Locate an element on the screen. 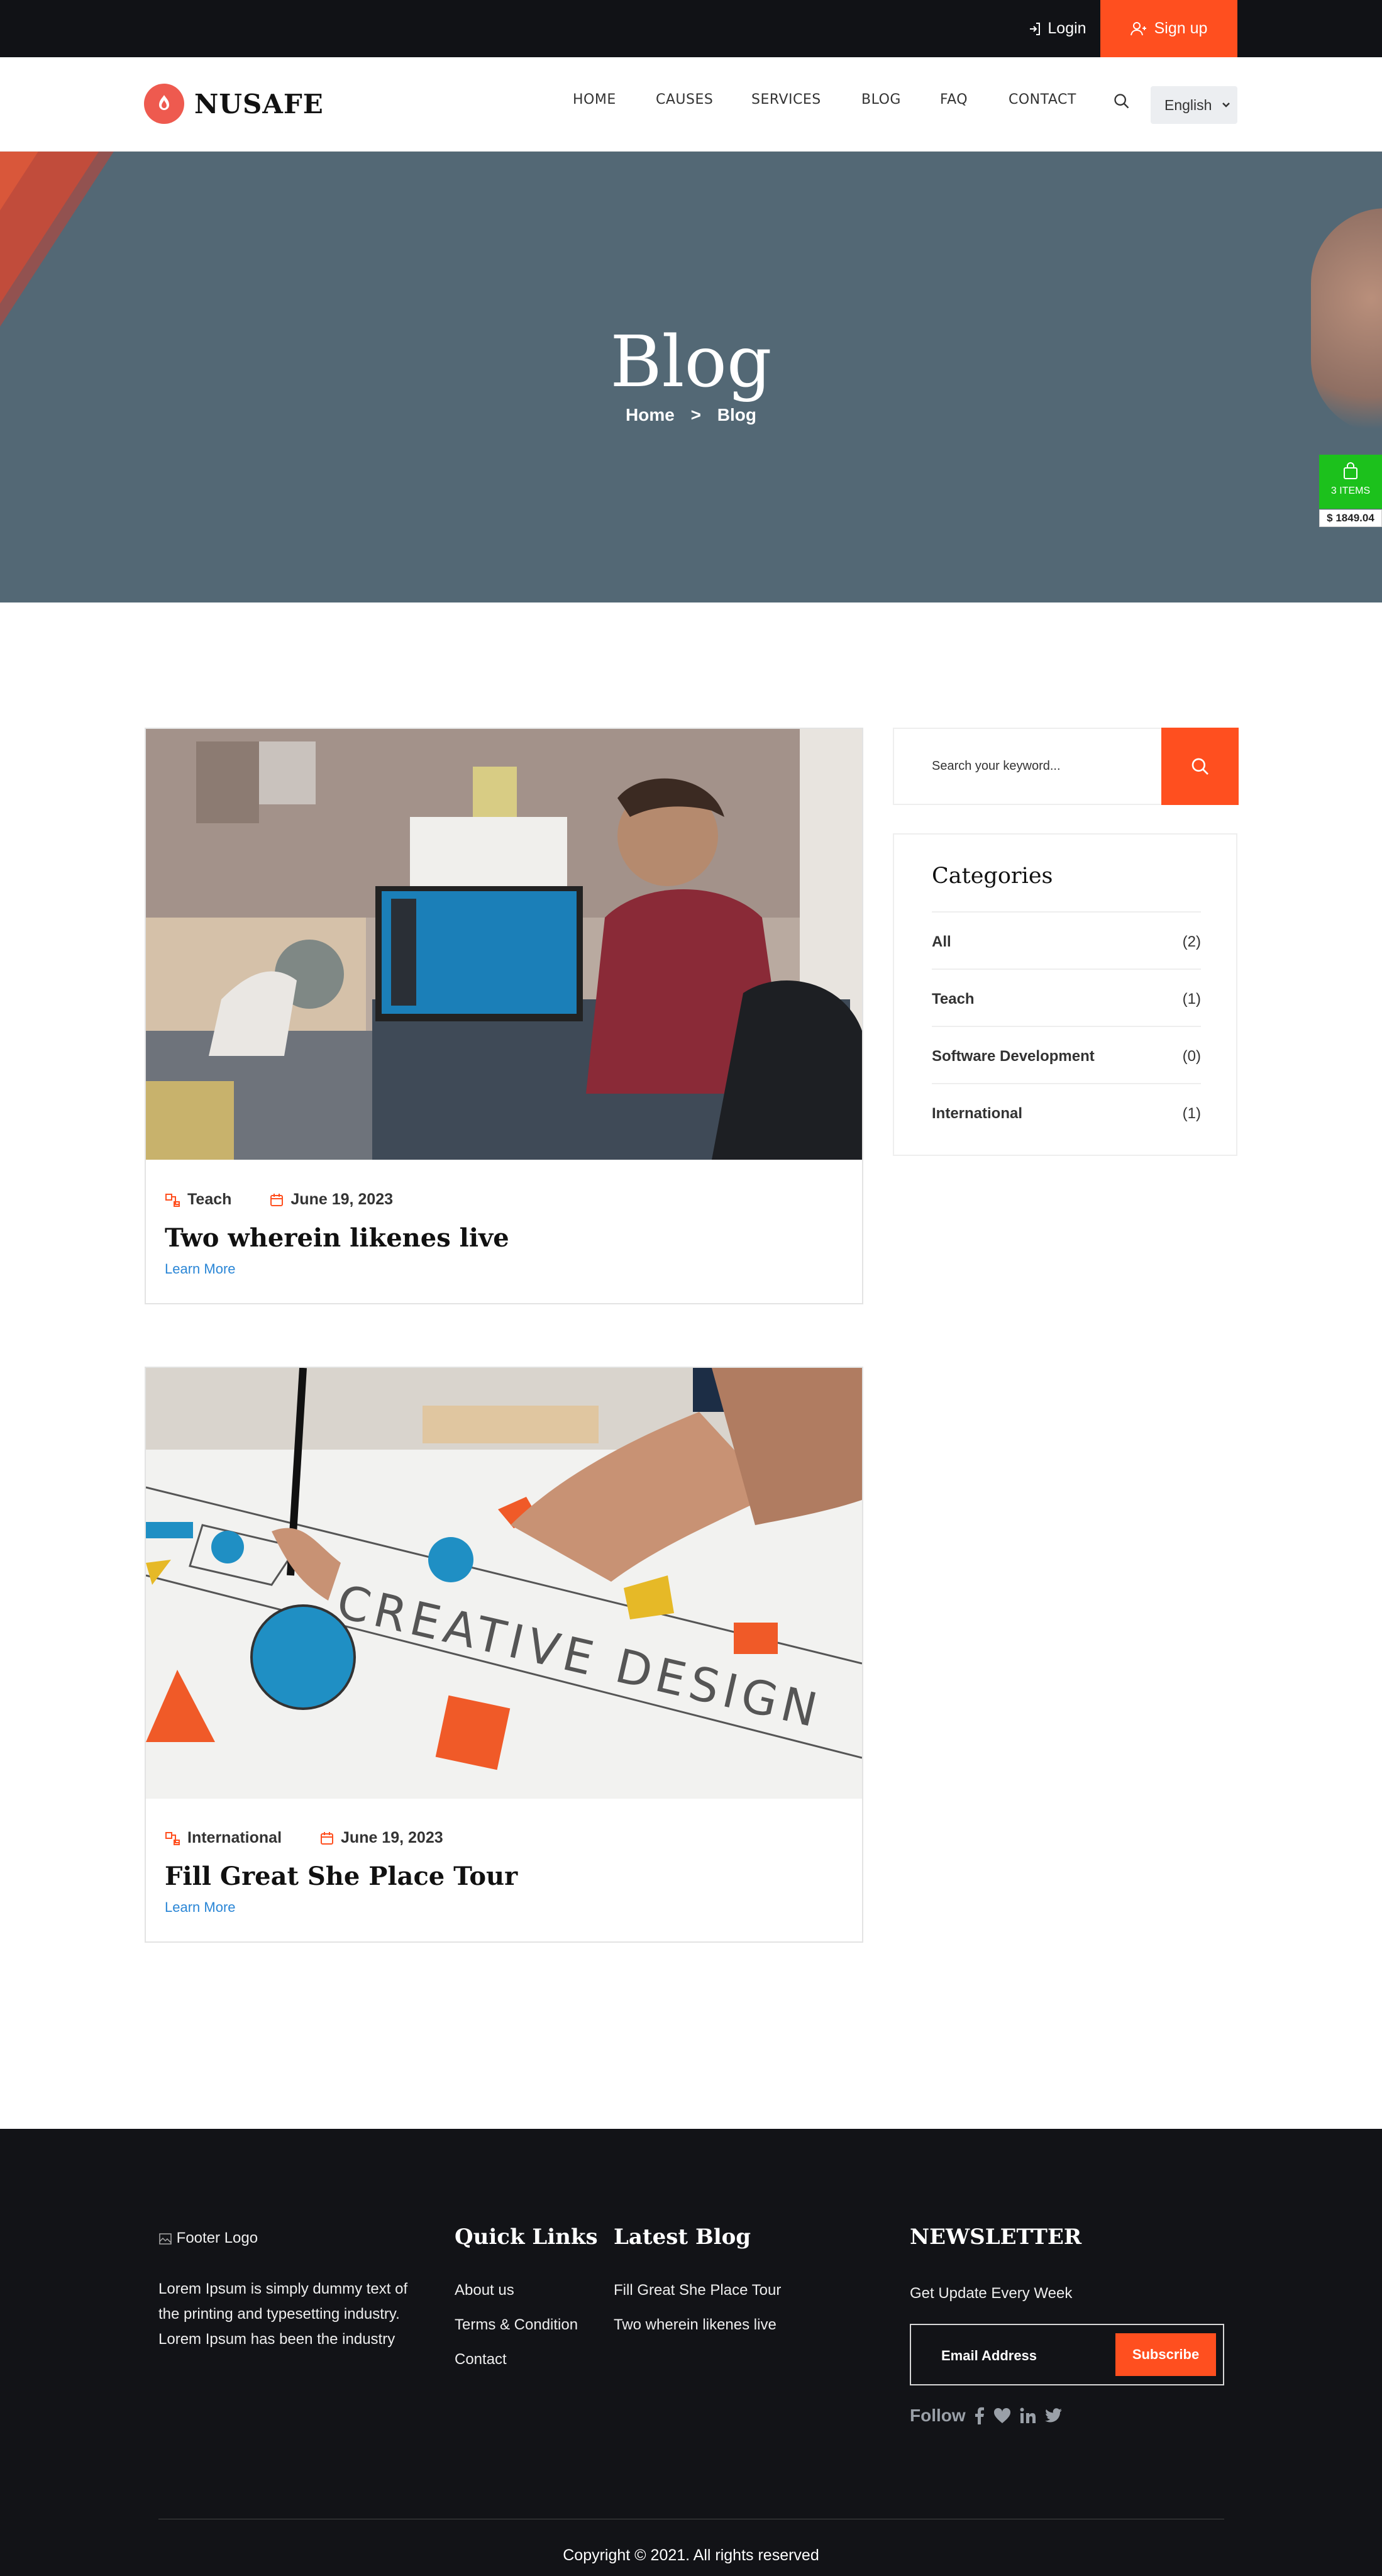  cart-items: 3 ITEMS is located at coordinates (1350, 491).